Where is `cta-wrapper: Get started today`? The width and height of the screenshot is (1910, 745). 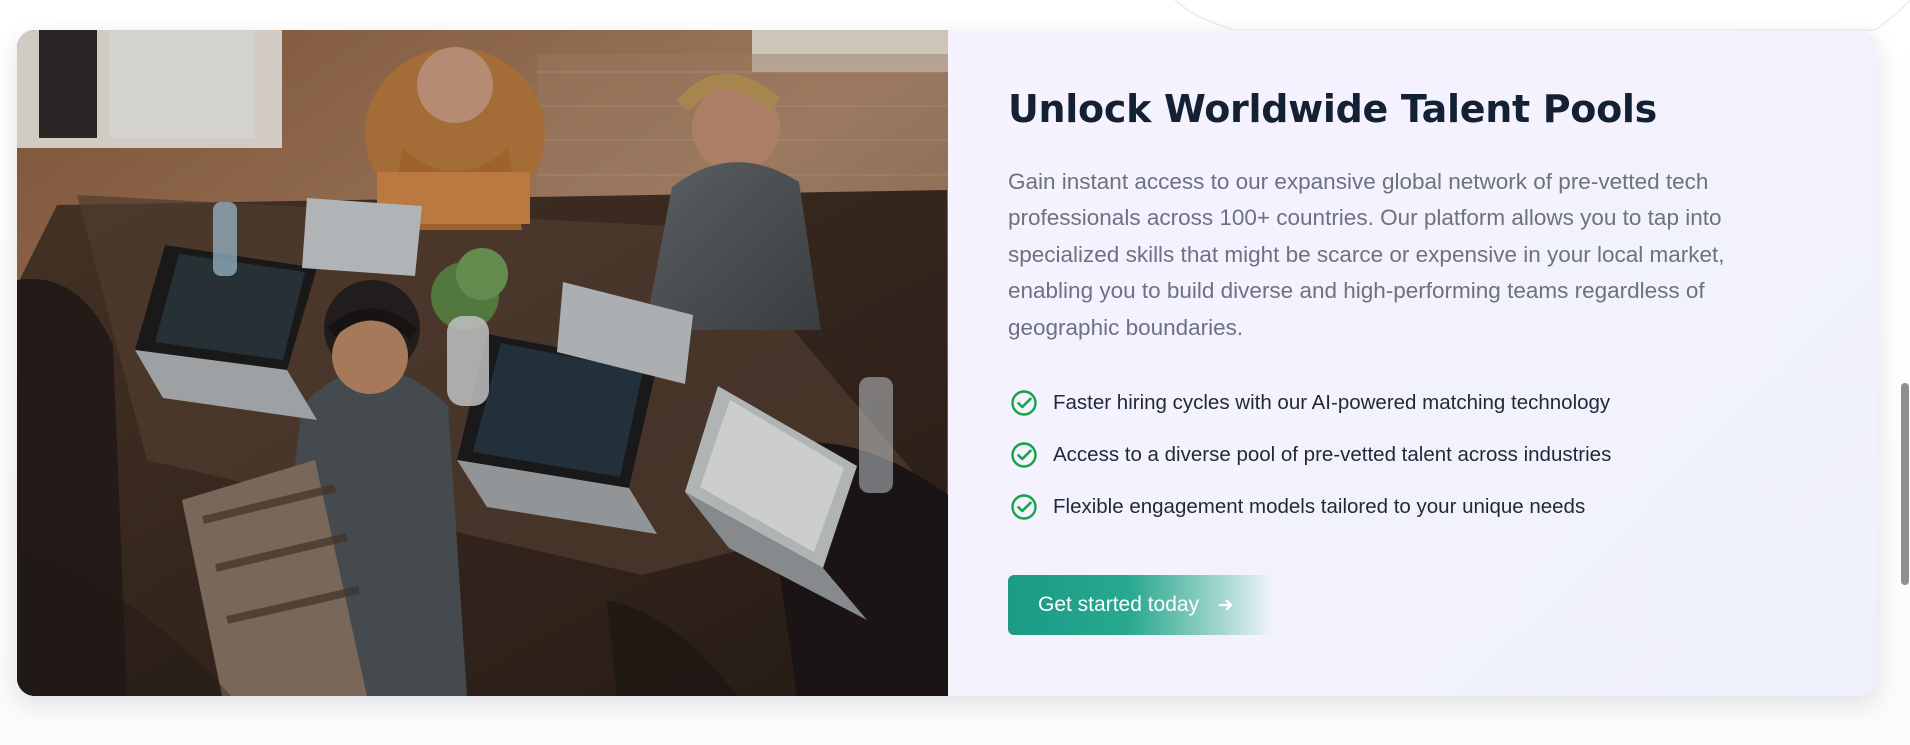
cta-wrapper: Get started today is located at coordinates (1142, 605).